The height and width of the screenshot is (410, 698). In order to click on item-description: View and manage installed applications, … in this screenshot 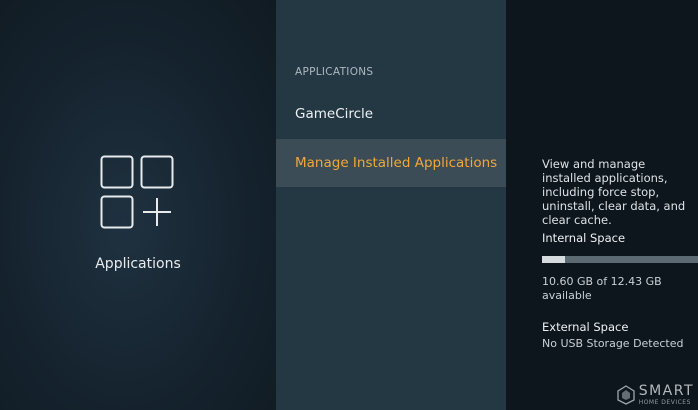, I will do `click(614, 192)`.